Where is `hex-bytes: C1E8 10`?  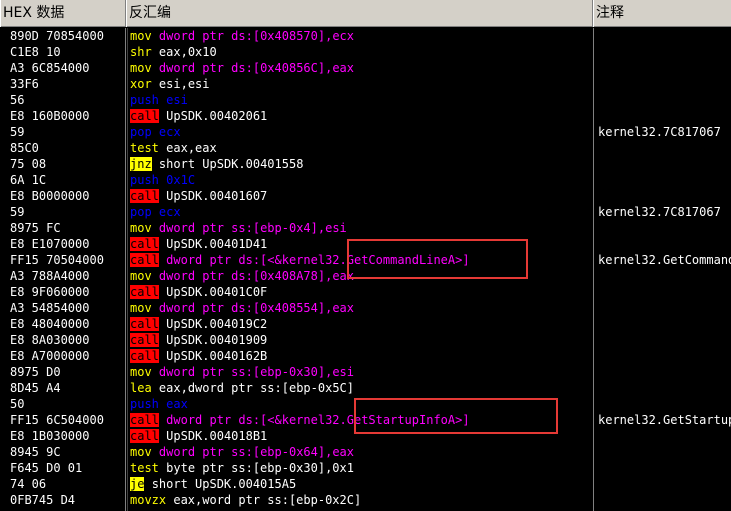
hex-bytes: C1E8 10 is located at coordinates (35, 52).